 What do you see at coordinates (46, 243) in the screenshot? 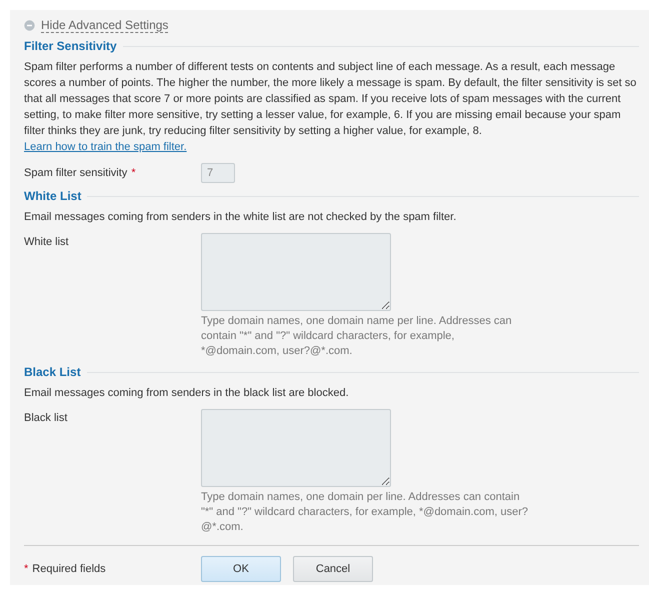
I see `field-label: White list` at bounding box center [46, 243].